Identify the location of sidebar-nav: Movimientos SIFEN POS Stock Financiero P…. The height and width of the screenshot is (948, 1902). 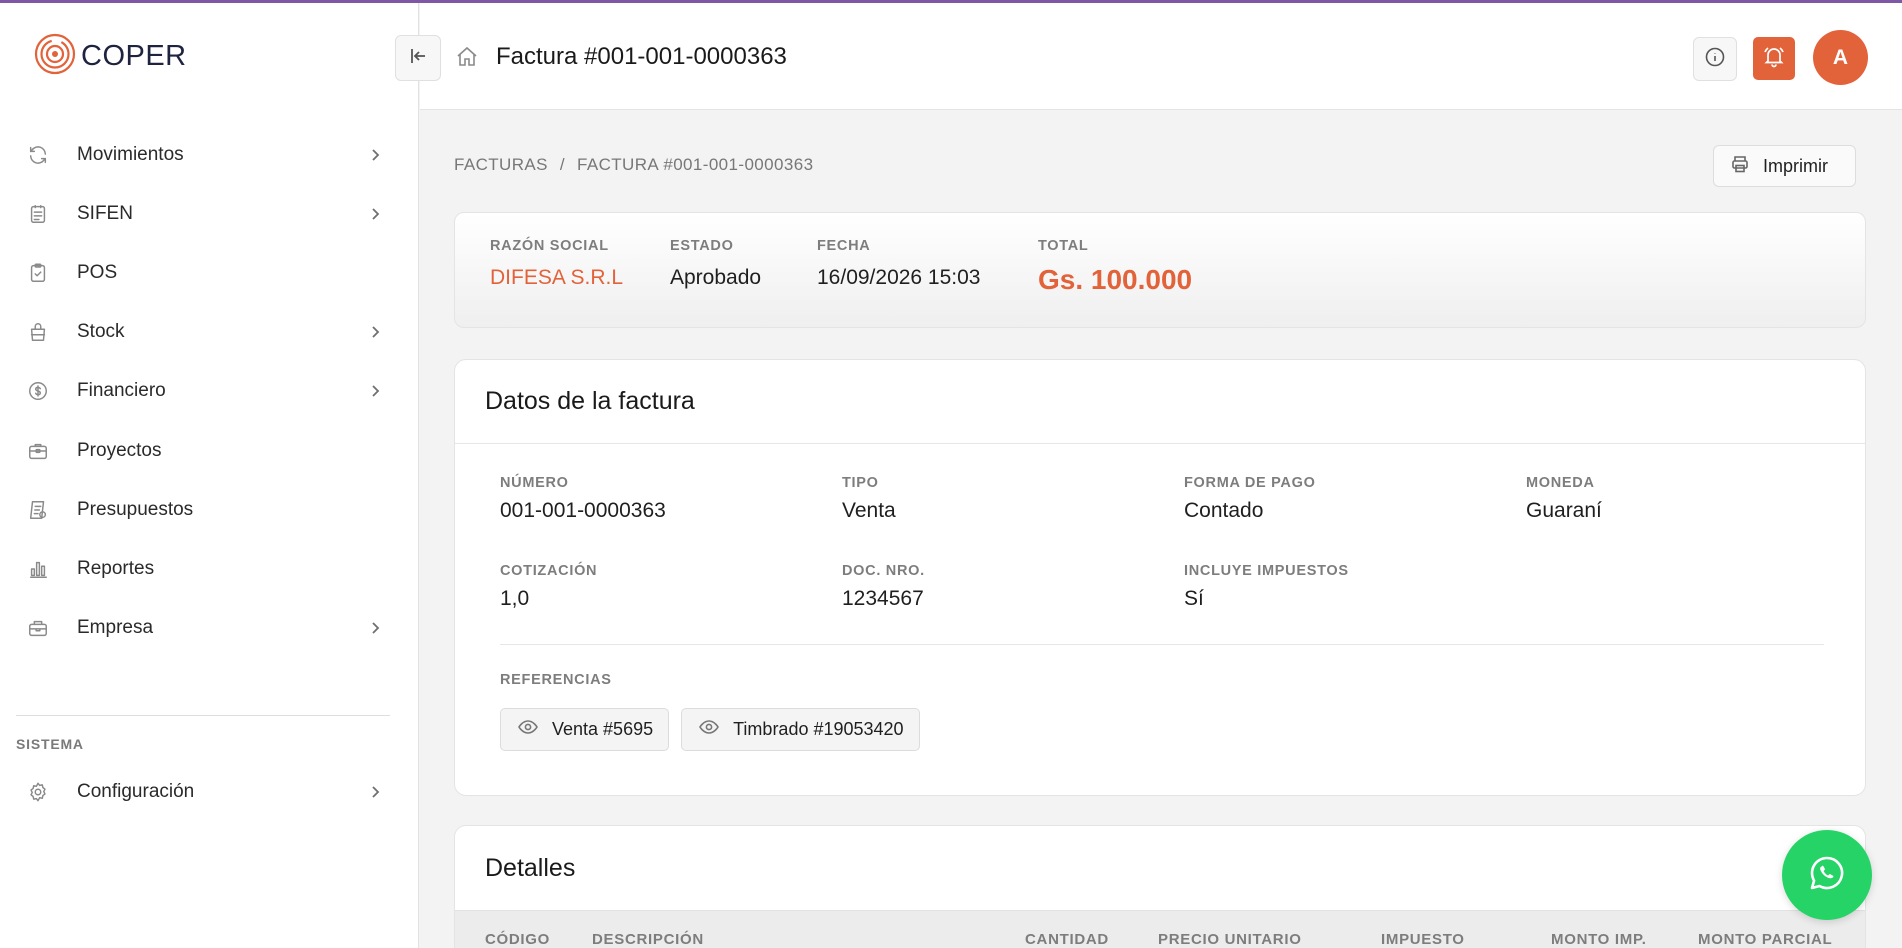
(209, 391).